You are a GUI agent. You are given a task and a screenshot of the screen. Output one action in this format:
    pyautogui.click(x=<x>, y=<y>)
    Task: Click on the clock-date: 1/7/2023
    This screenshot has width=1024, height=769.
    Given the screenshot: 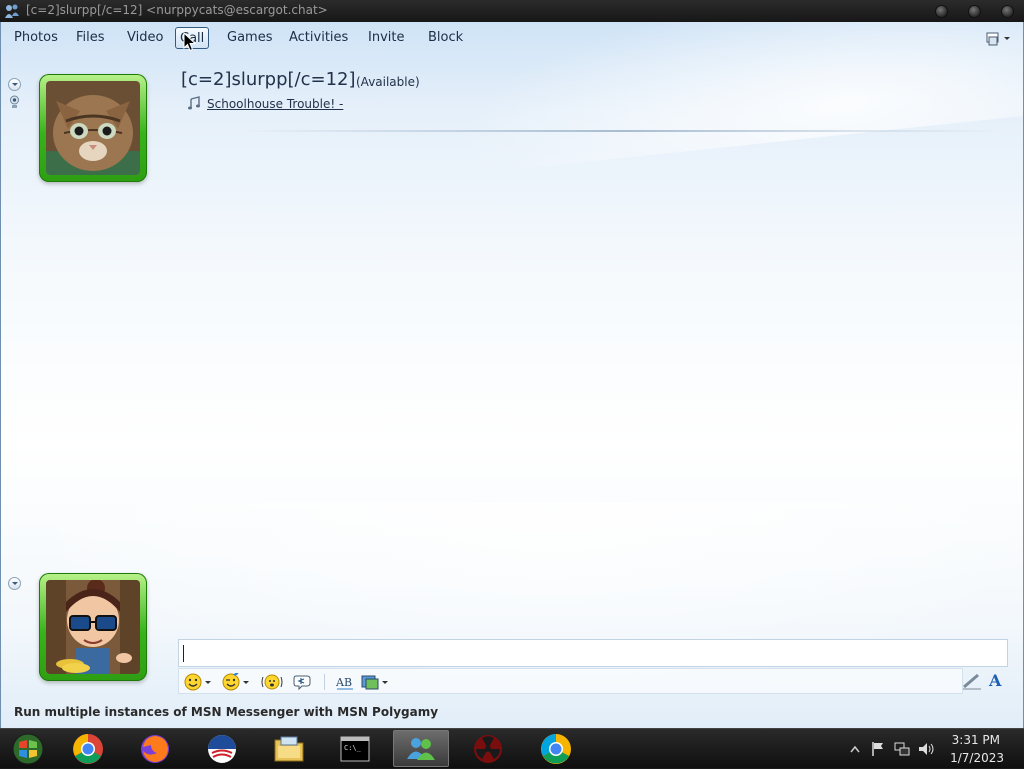 What is the action you would take?
    pyautogui.click(x=977, y=758)
    